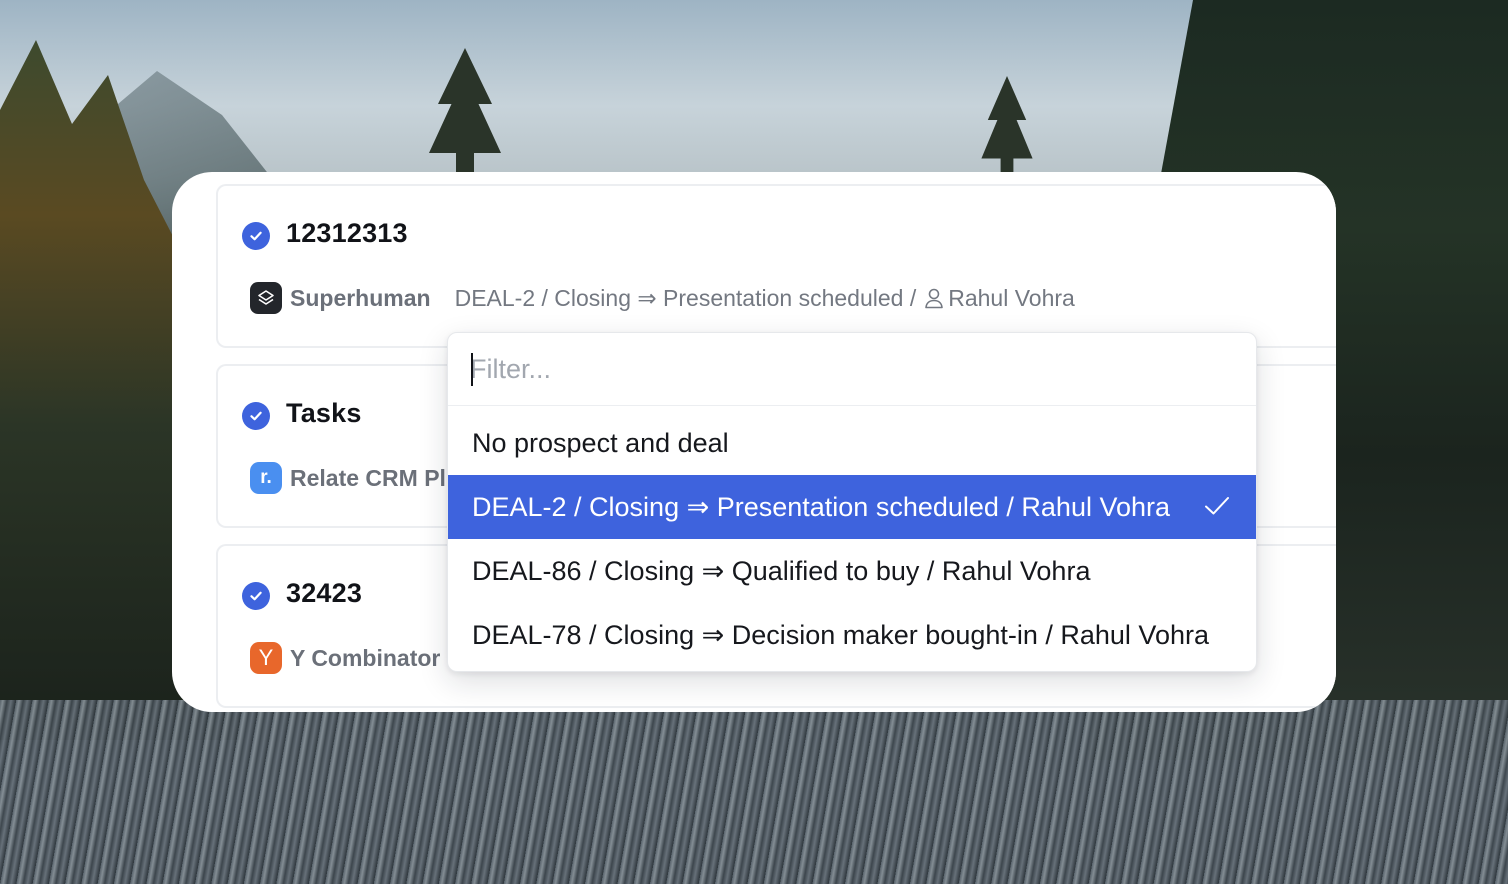 This screenshot has height=884, width=1508. What do you see at coordinates (472, 369) in the screenshot?
I see `text-caret` at bounding box center [472, 369].